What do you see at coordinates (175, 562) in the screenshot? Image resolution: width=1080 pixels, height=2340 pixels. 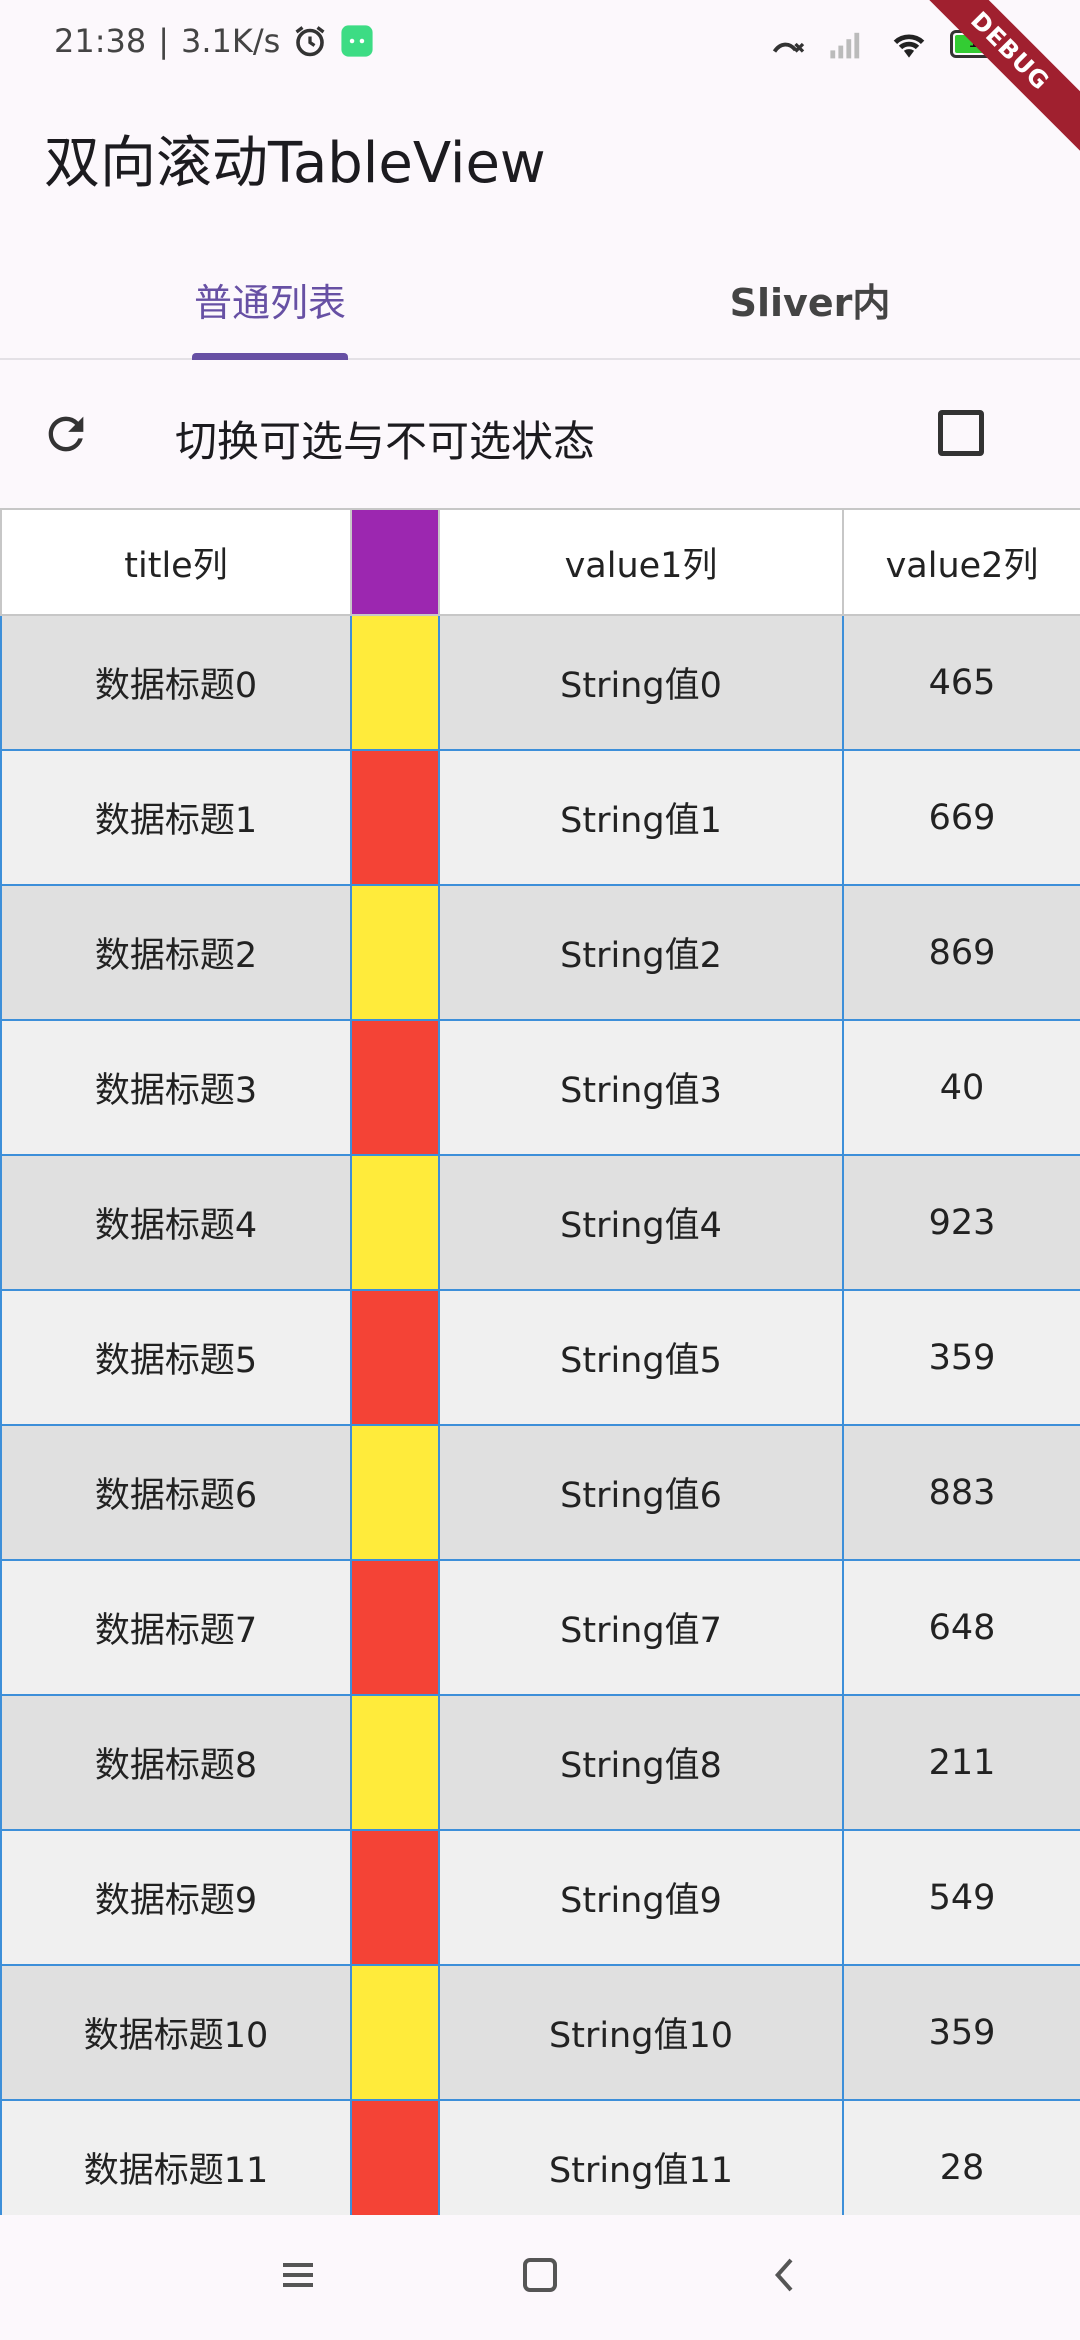 I see `header-title-column: title列` at bounding box center [175, 562].